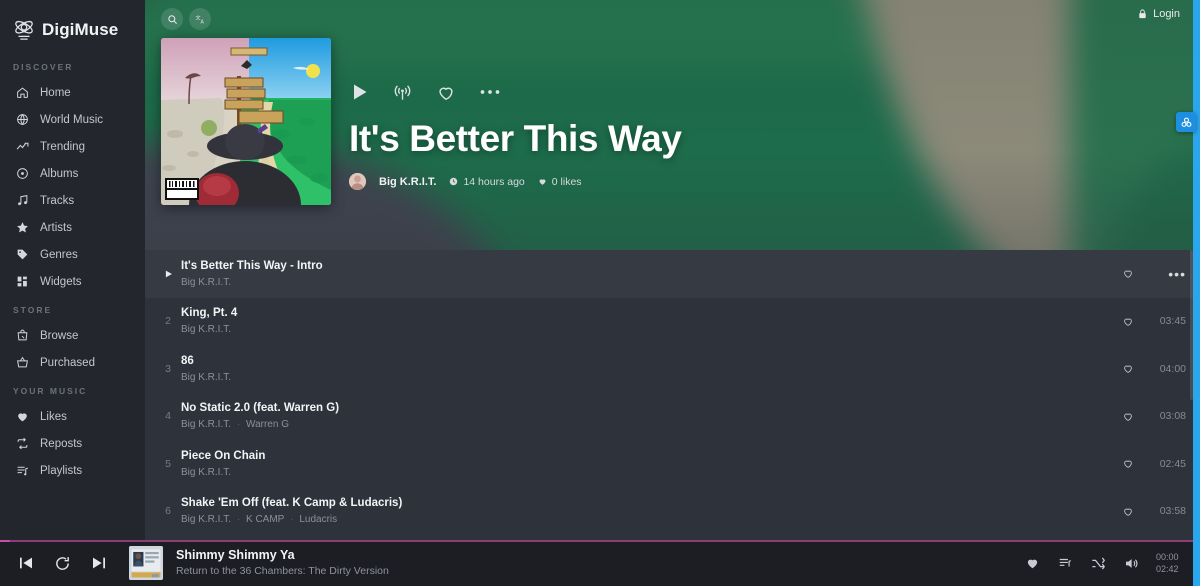 The height and width of the screenshot is (586, 1200). I want to click on album-cover, so click(246, 121).